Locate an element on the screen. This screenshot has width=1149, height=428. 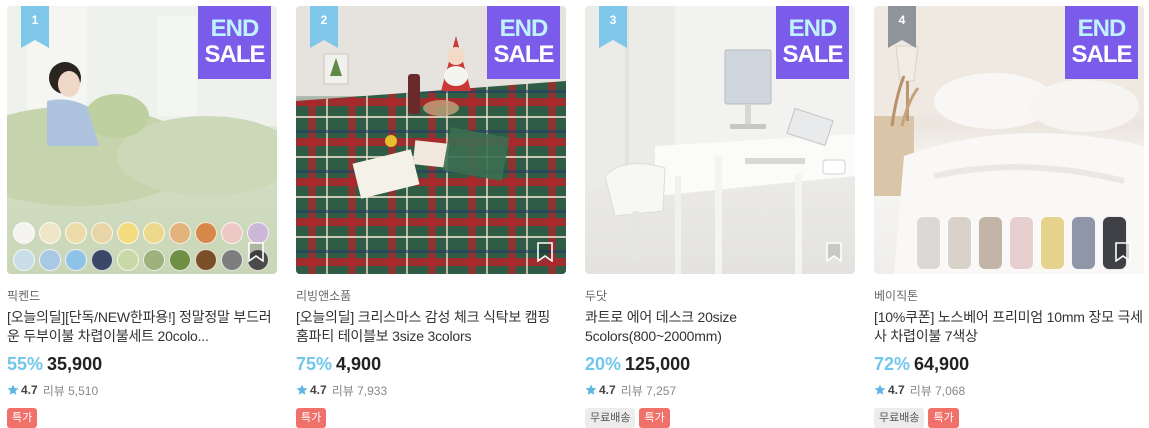
vendor-name: 픽켄드 is located at coordinates (142, 295).